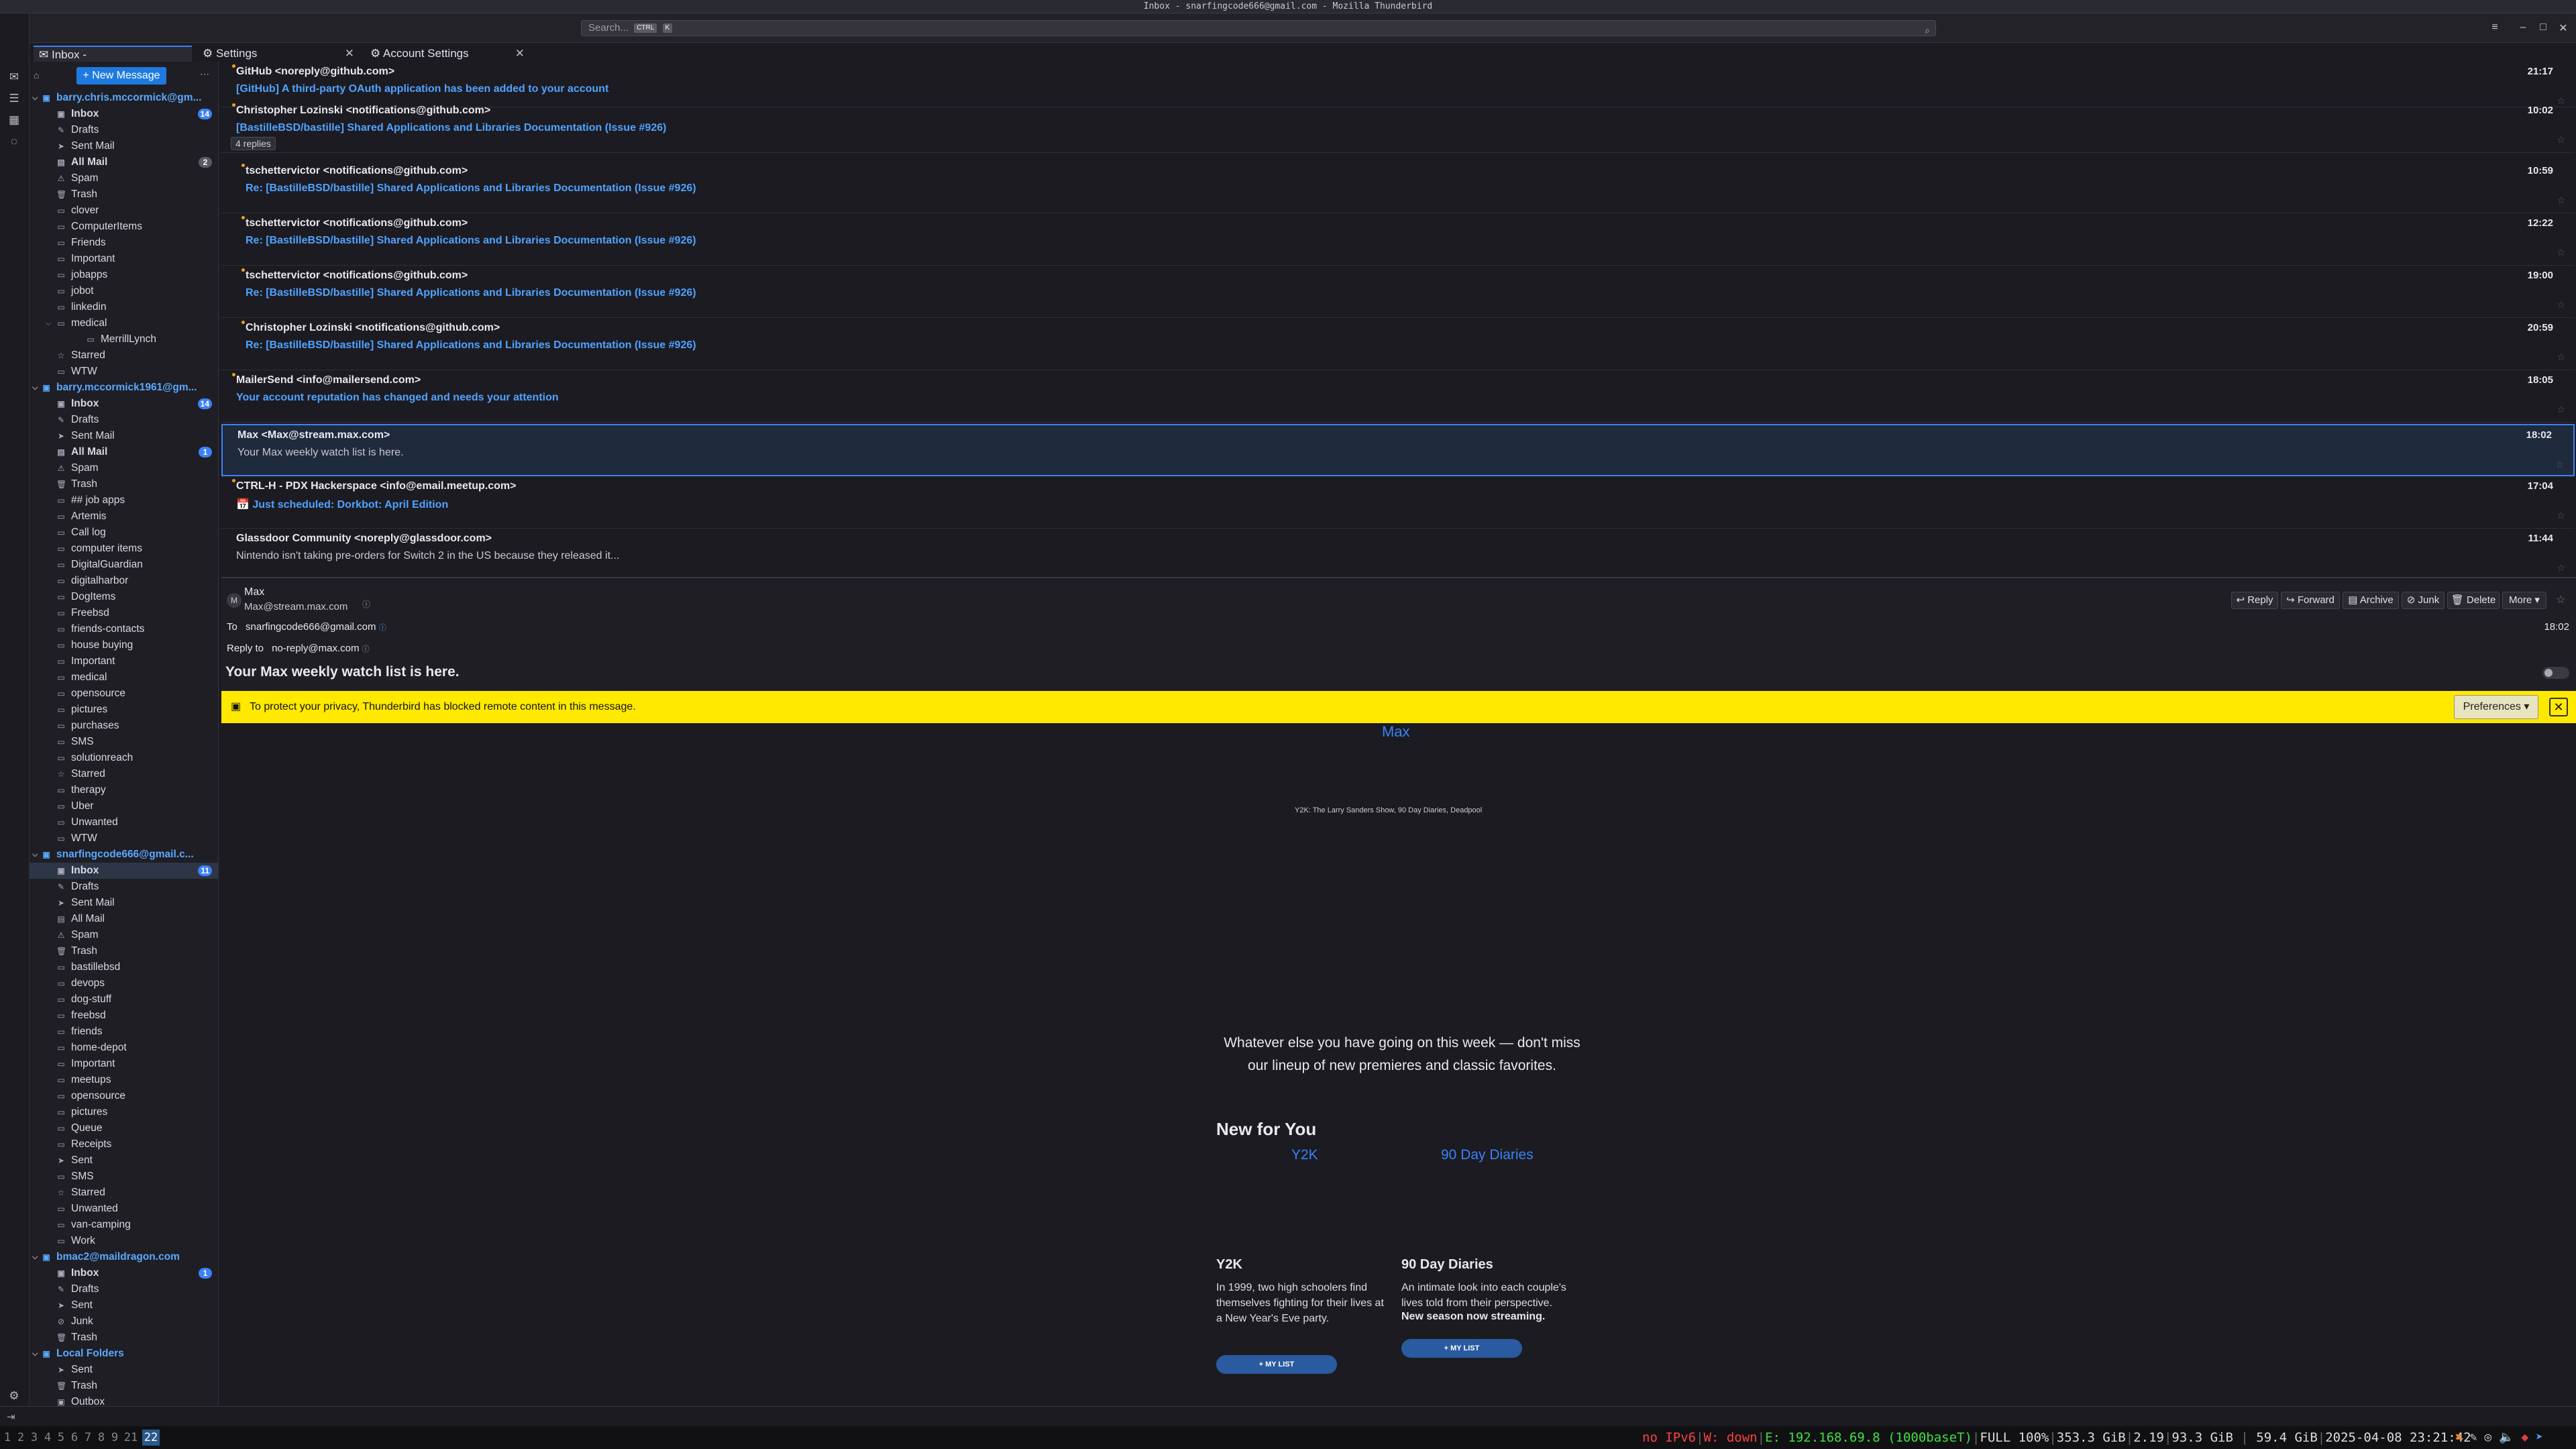 The height and width of the screenshot is (1449, 2576). What do you see at coordinates (124, 1080) in the screenshot?
I see `folder-item: ▭ meetups` at bounding box center [124, 1080].